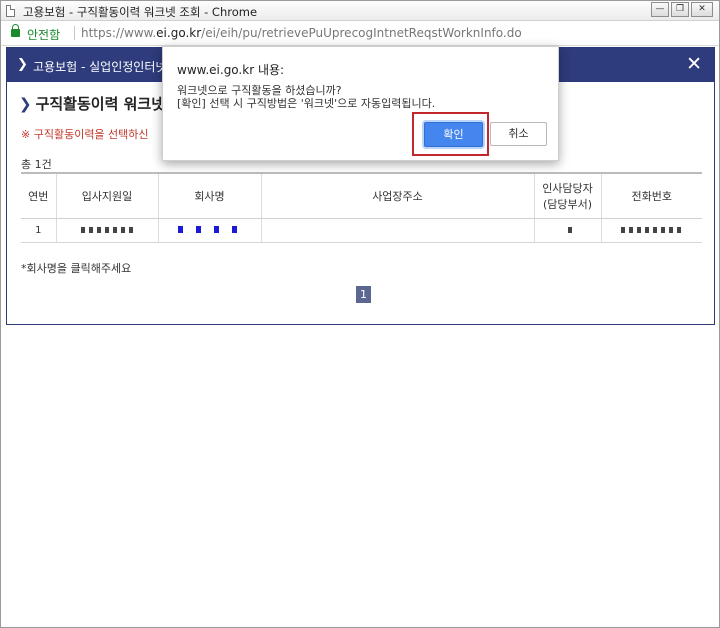  What do you see at coordinates (453, 134) in the screenshot?
I see `ok-button: 확인` at bounding box center [453, 134].